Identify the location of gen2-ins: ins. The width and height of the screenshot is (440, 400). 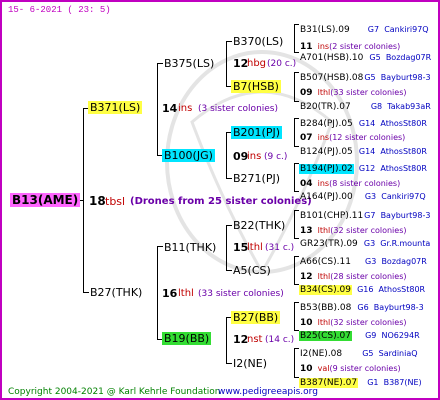
(254, 156).